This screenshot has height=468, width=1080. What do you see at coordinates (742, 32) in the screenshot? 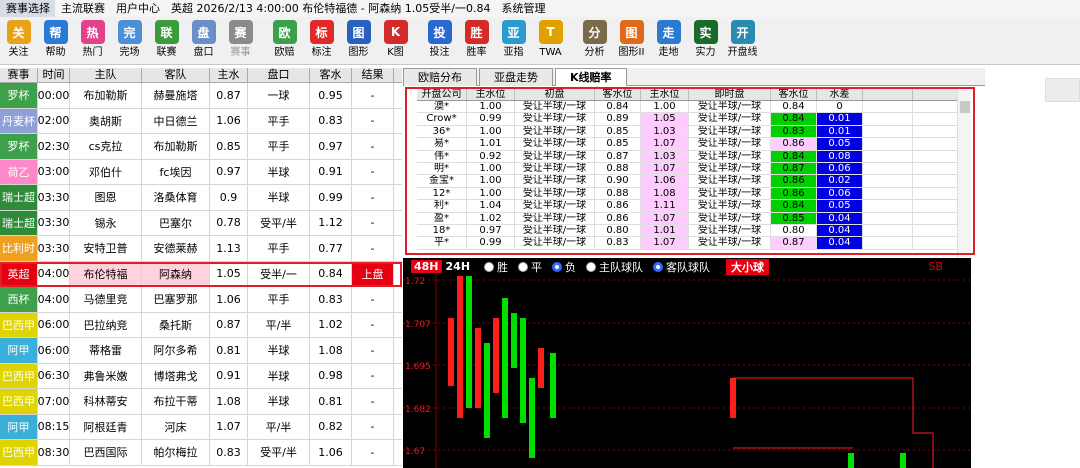
I see `open-line-icon: 开` at bounding box center [742, 32].